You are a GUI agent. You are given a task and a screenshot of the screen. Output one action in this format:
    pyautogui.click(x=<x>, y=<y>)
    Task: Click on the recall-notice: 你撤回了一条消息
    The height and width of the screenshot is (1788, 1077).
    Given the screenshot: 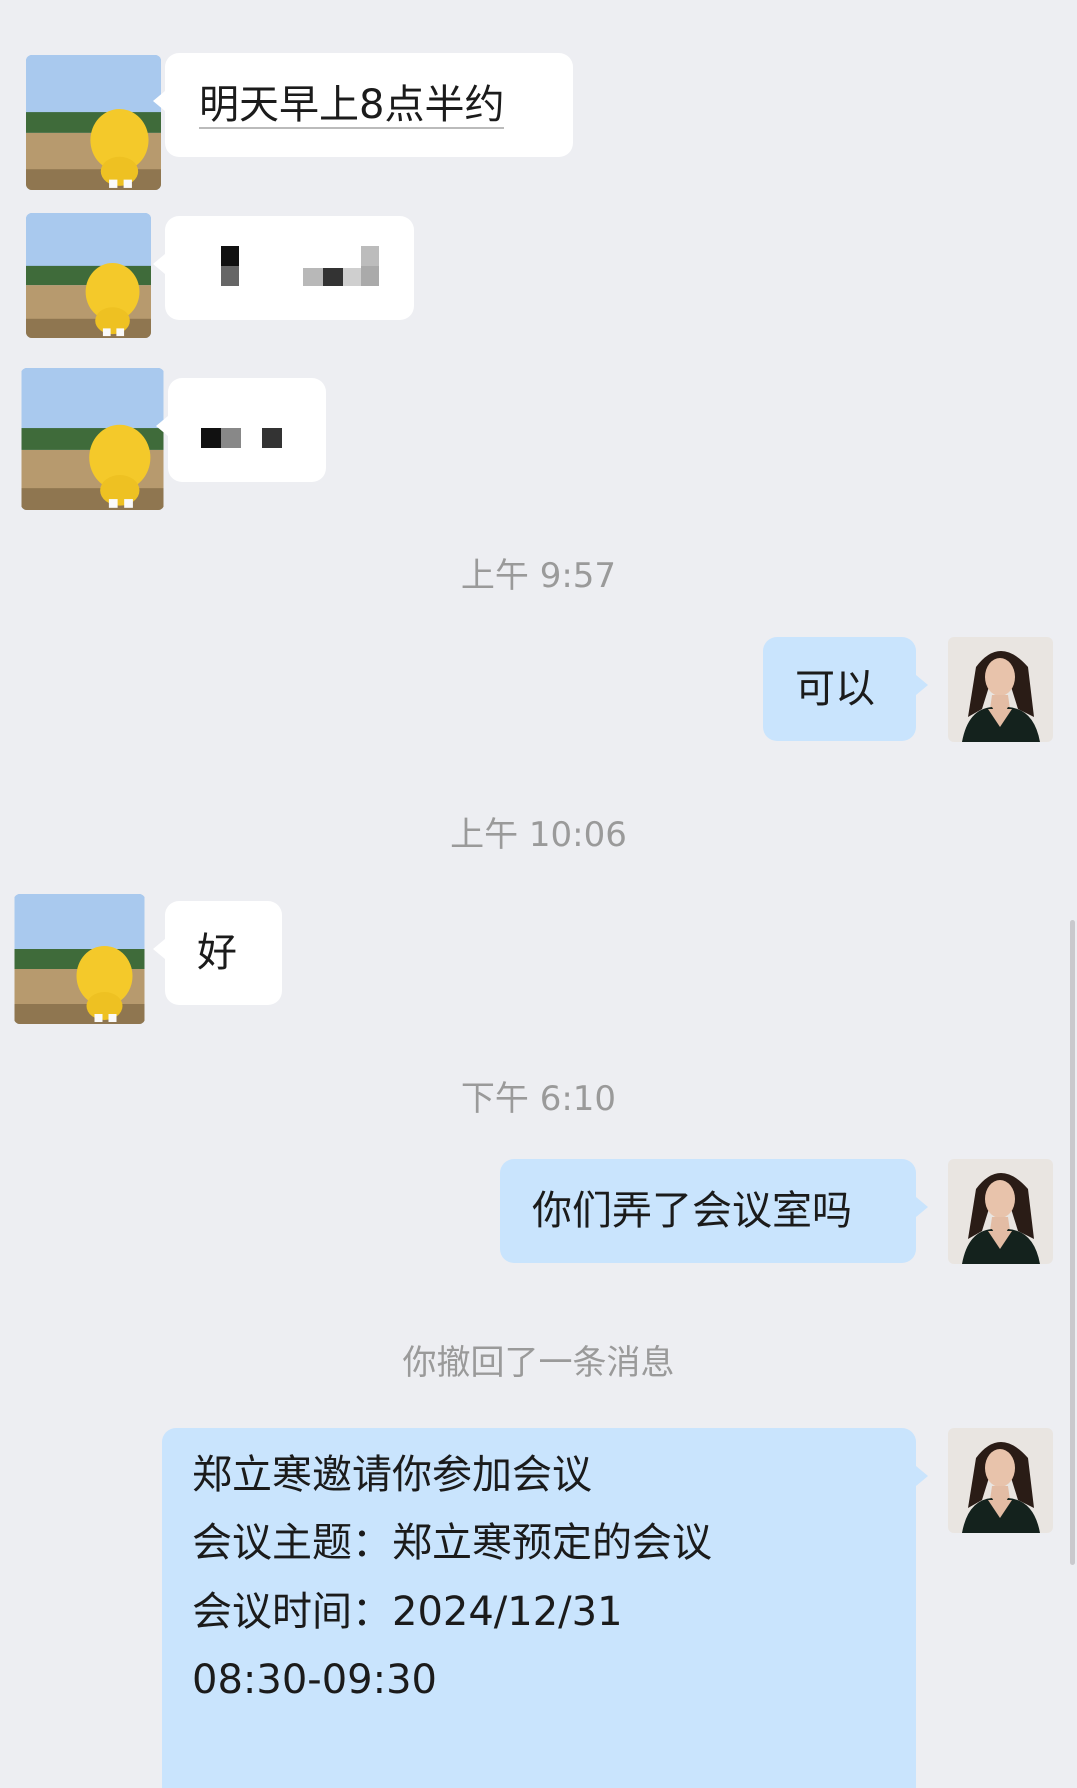 What is the action you would take?
    pyautogui.click(x=538, y=1363)
    